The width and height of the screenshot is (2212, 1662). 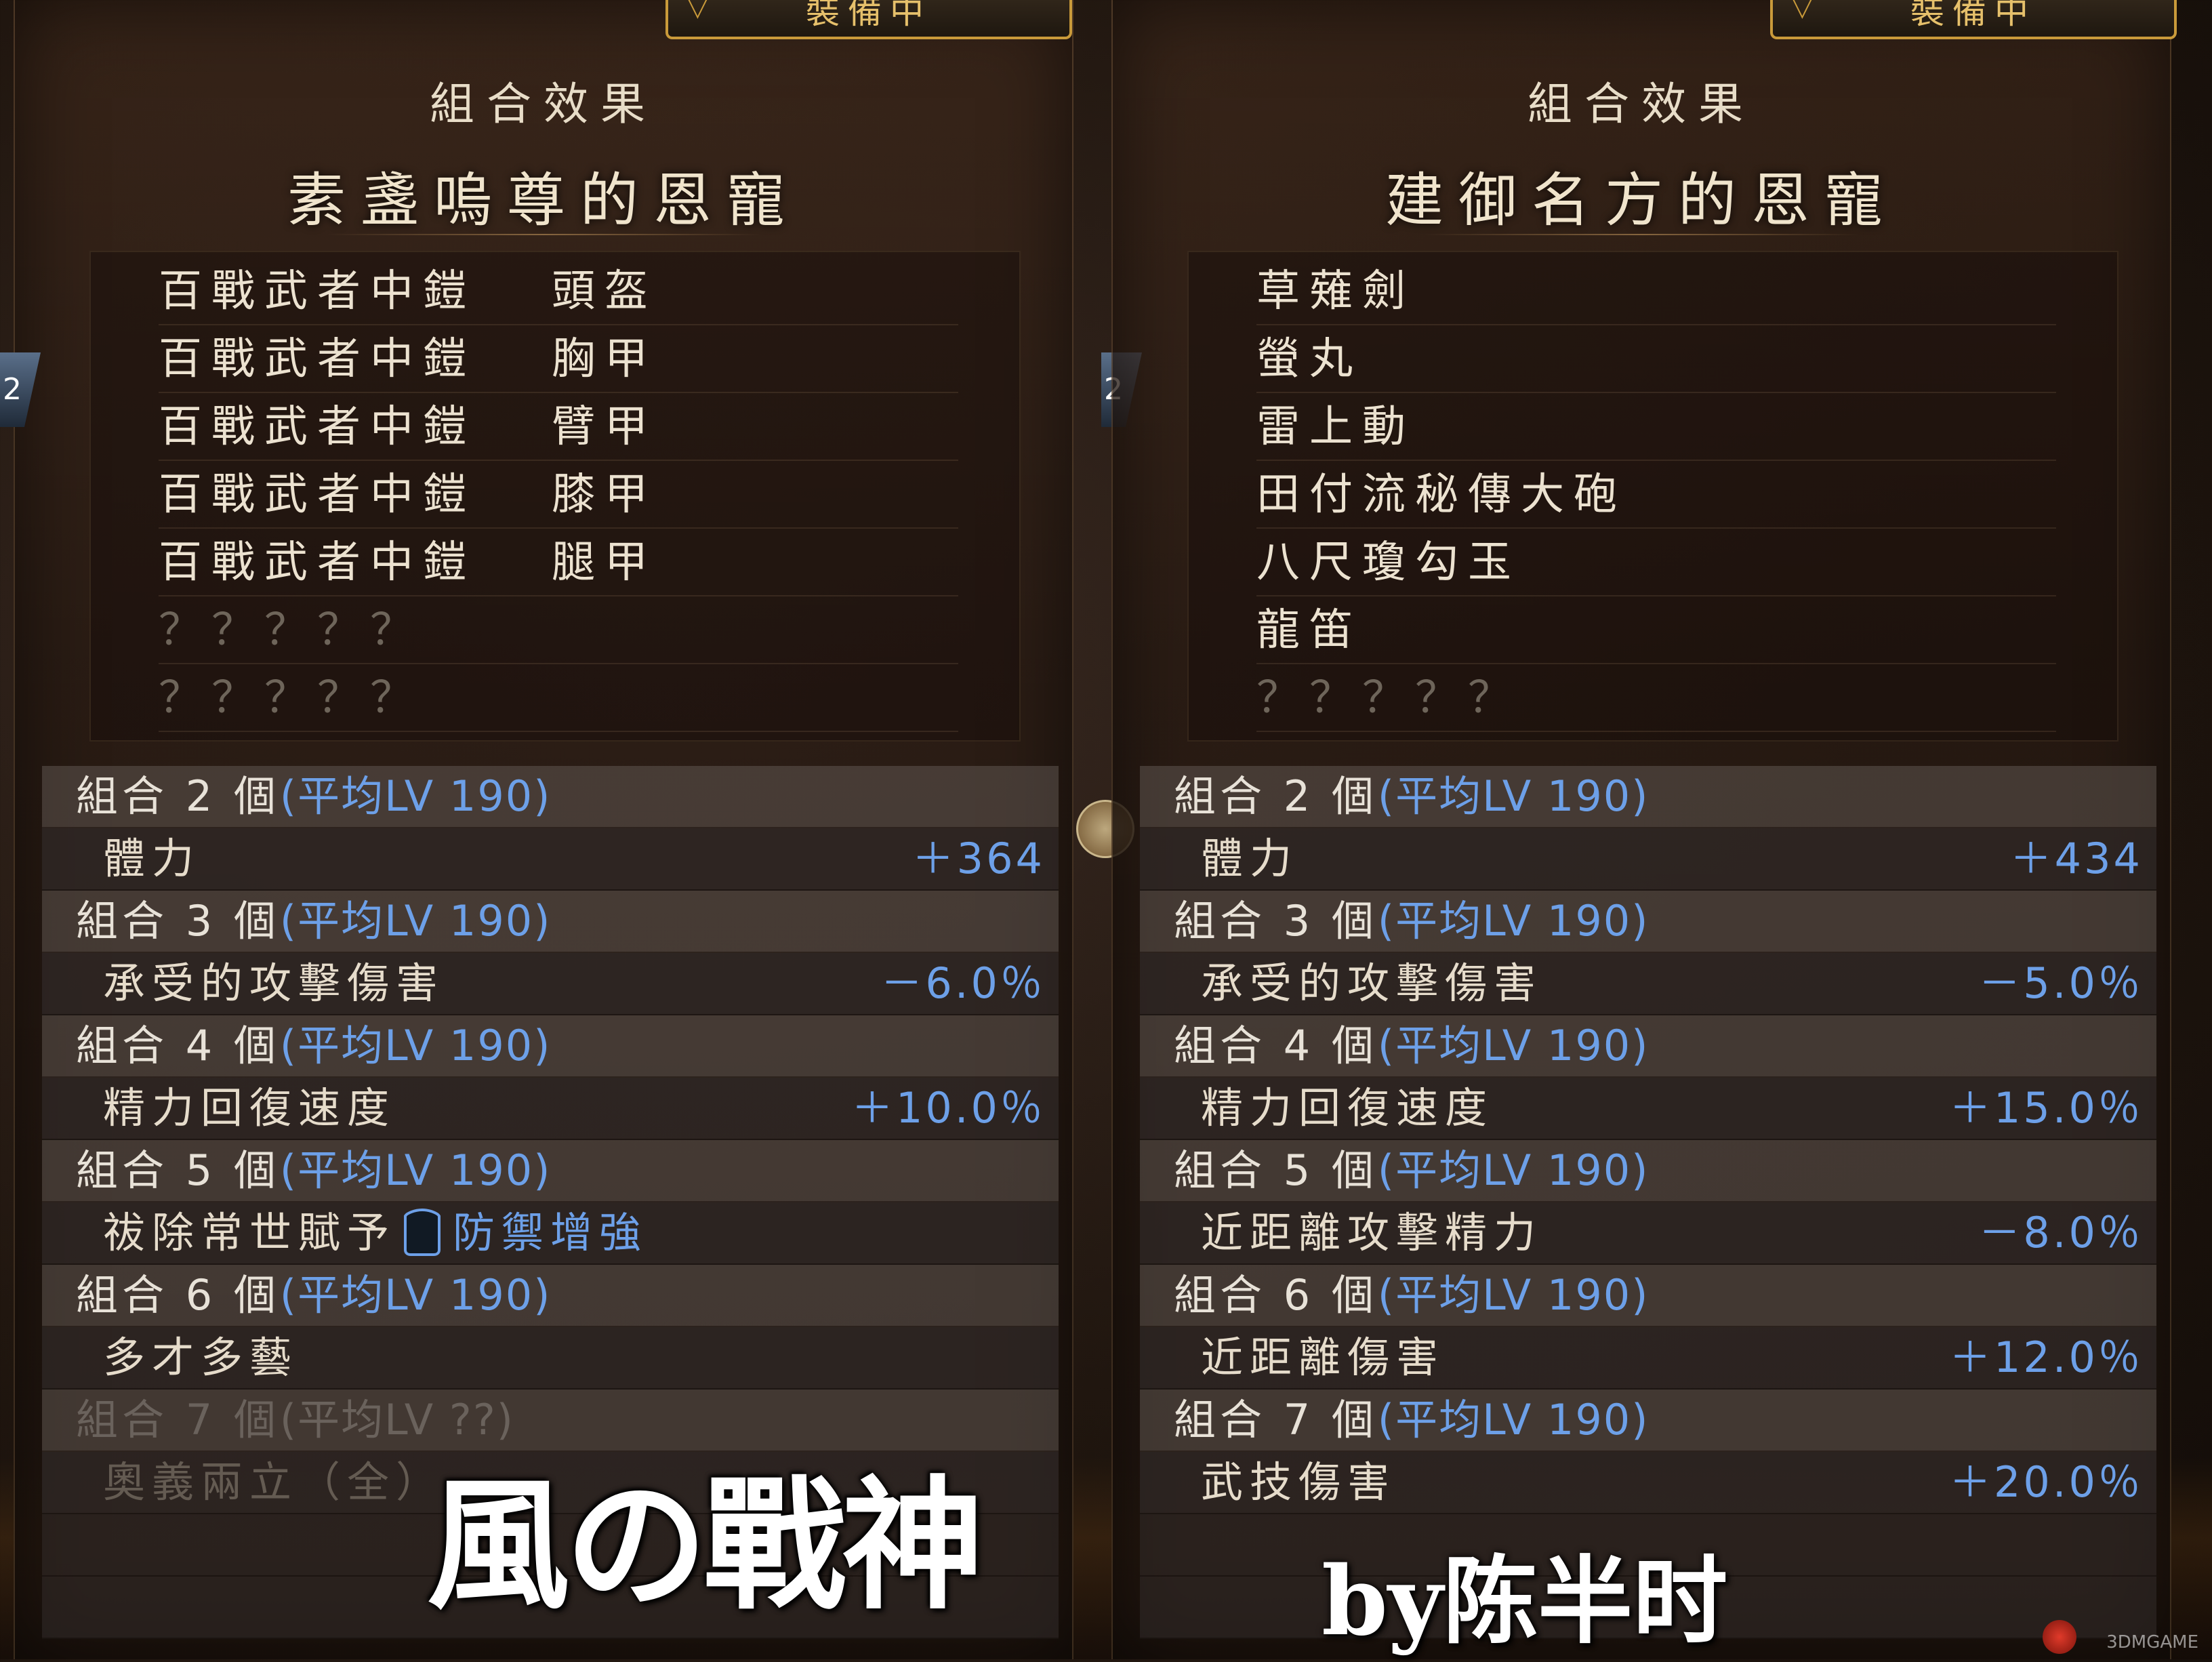 What do you see at coordinates (1656, 495) in the screenshot?
I see `set-piece-item: 田付流秘傳大砲` at bounding box center [1656, 495].